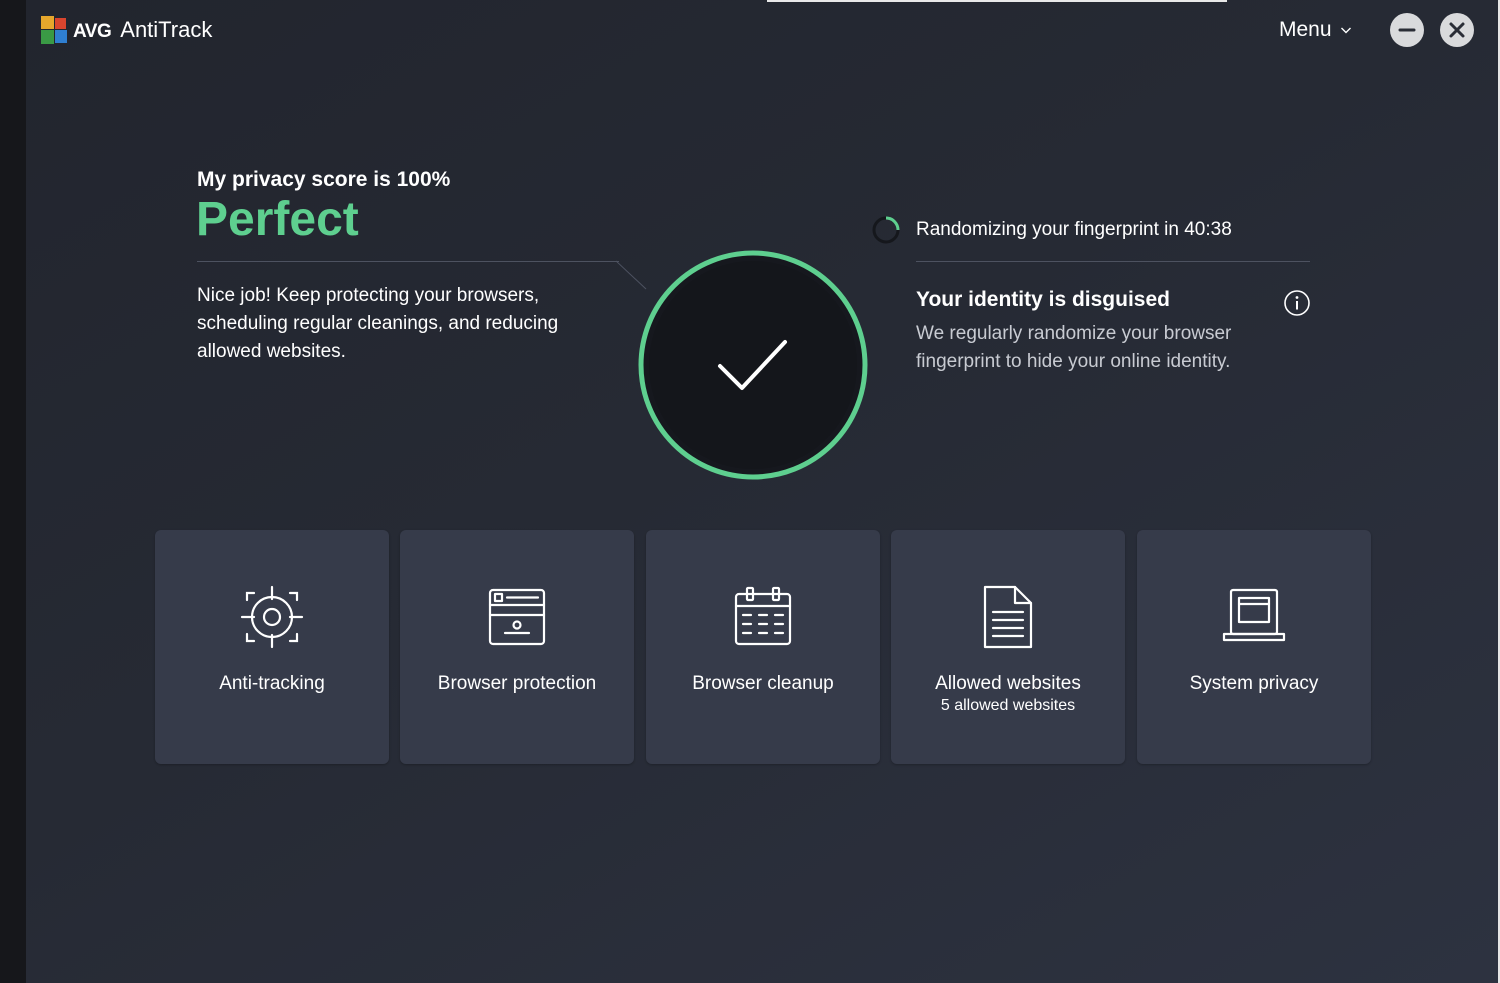 This screenshot has height=983, width=1500. Describe the element at coordinates (517, 617) in the screenshot. I see `browser-window-icon` at that location.